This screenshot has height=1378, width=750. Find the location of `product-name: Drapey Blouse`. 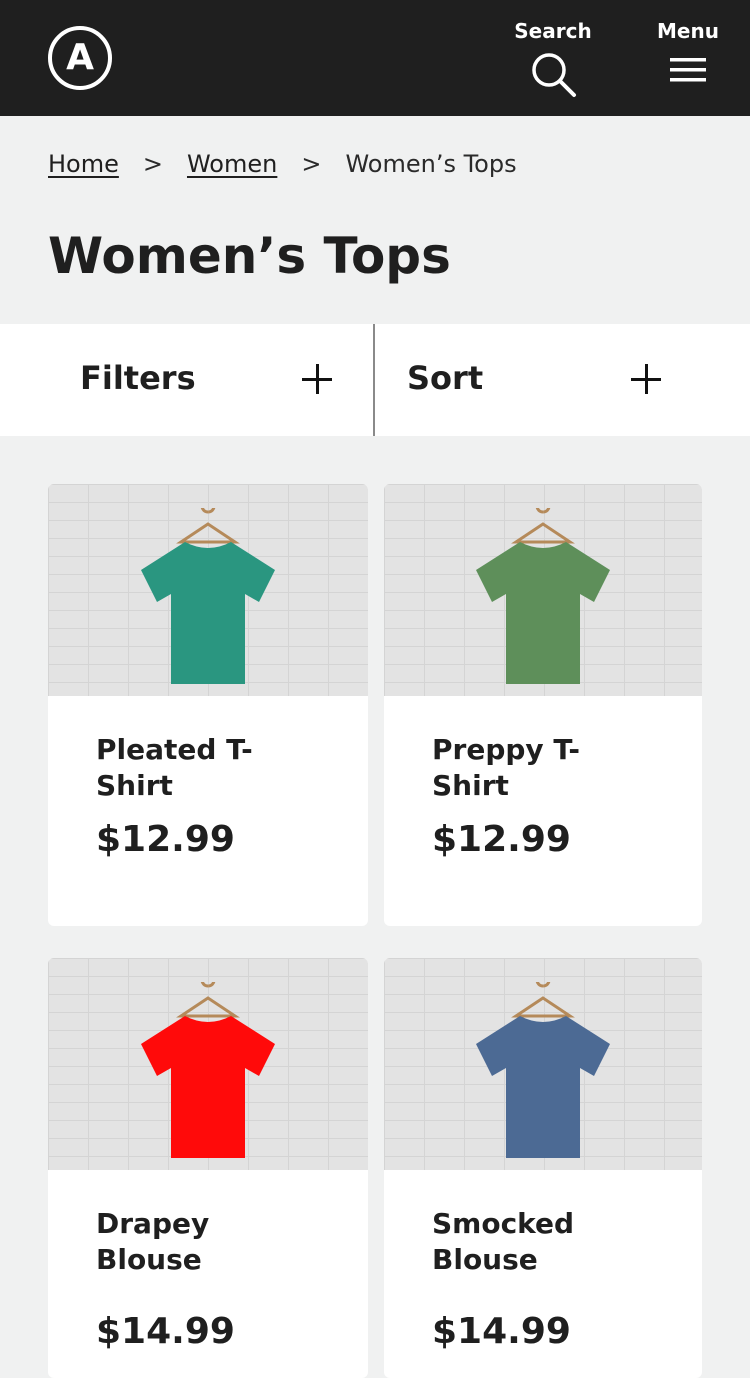

product-name: Drapey Blouse is located at coordinates (153, 1241).